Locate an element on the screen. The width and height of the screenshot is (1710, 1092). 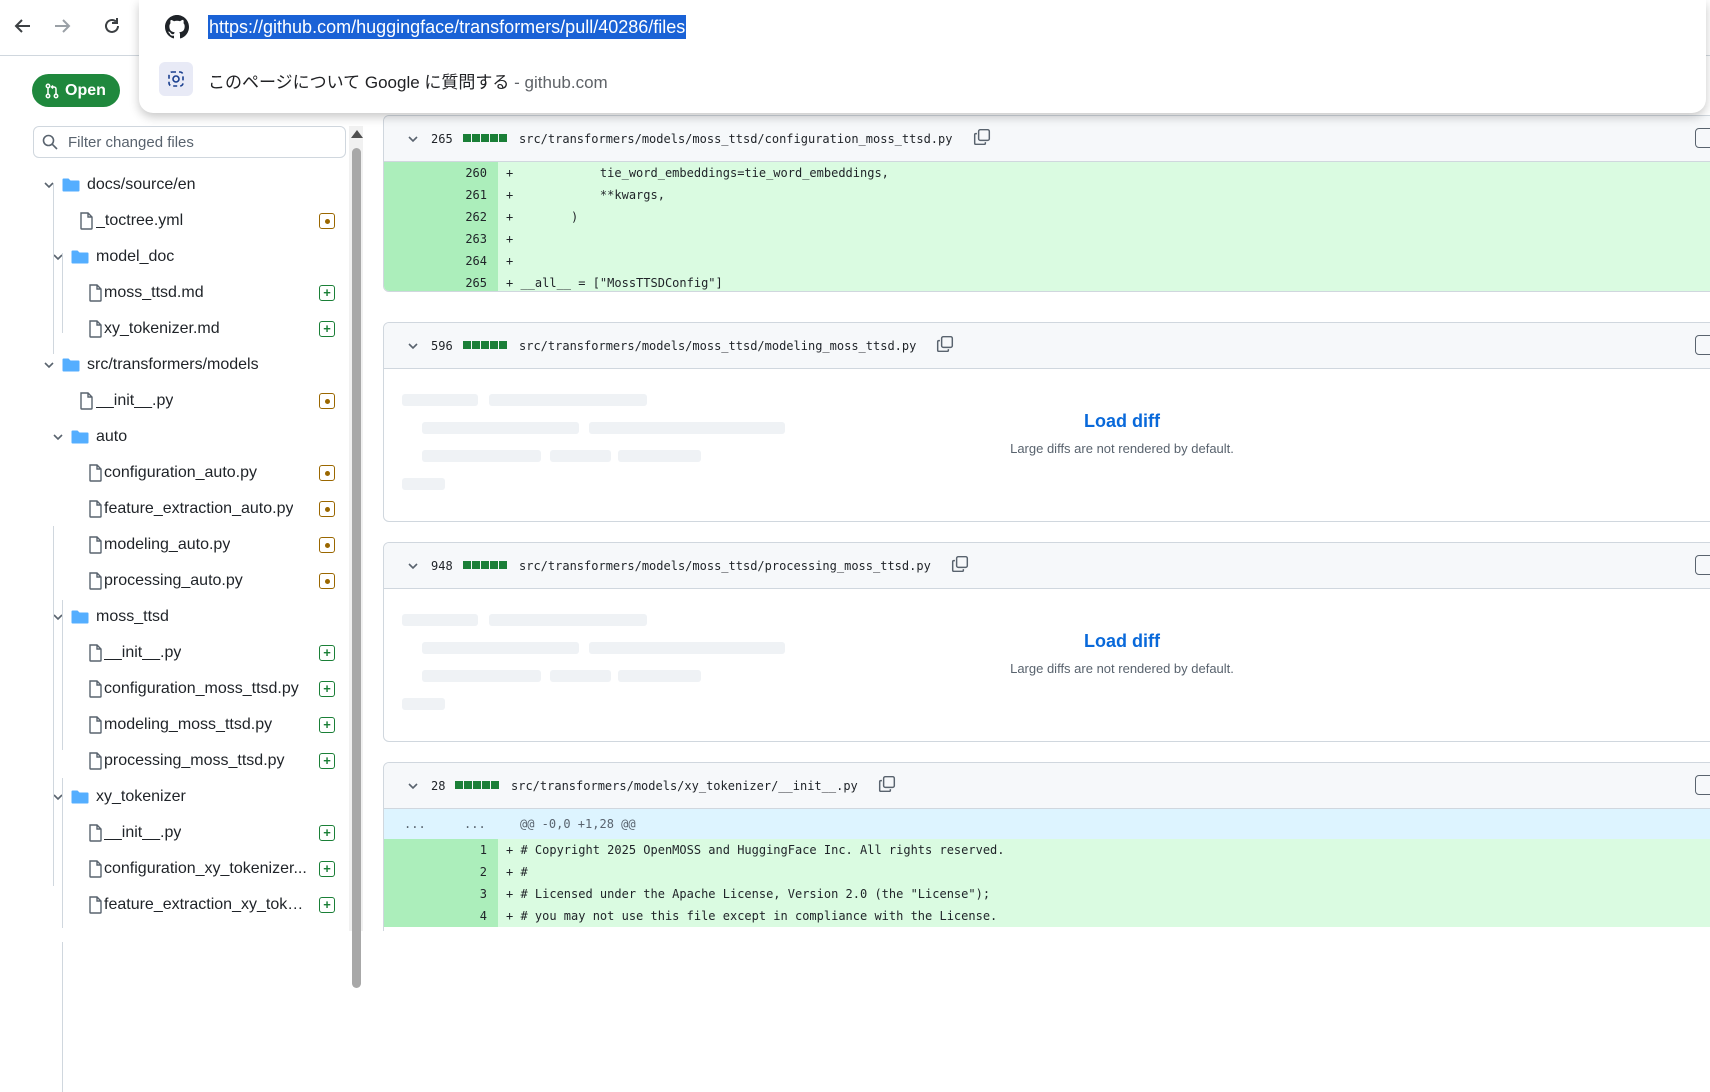
tree-folder-auto: auto is located at coordinates (175, 437).